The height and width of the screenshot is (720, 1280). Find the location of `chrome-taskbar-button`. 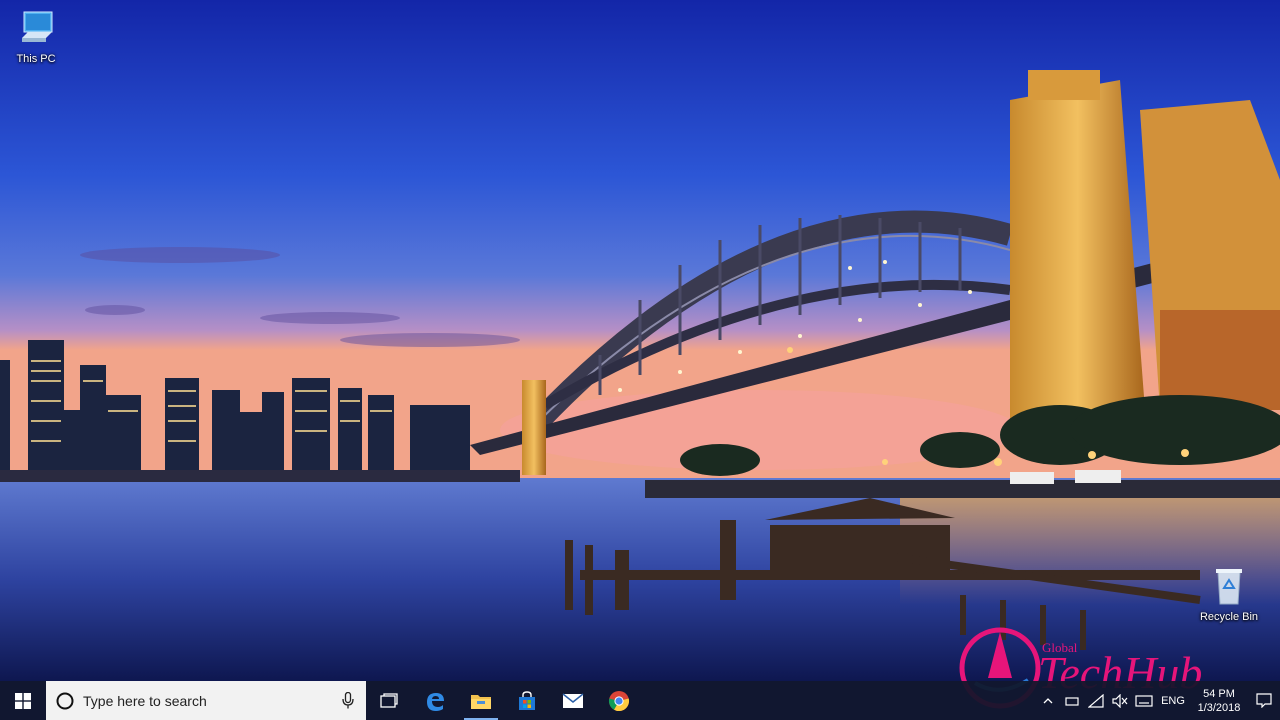

chrome-taskbar-button is located at coordinates (619, 700).